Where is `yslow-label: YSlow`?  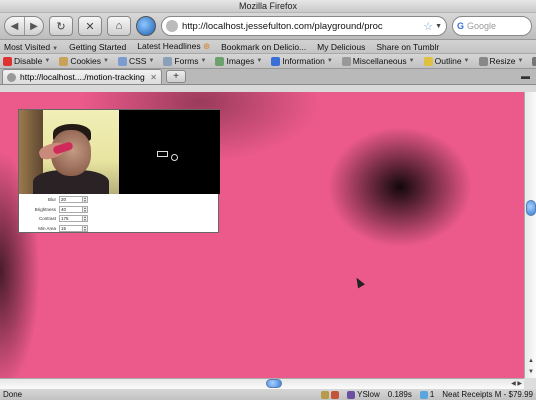 yslow-label: YSlow is located at coordinates (368, 394).